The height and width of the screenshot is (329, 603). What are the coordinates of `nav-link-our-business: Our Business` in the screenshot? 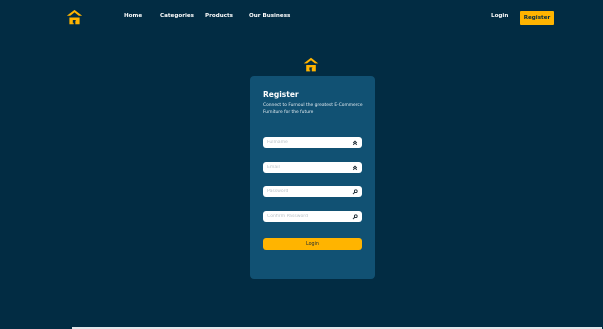 It's located at (269, 16).